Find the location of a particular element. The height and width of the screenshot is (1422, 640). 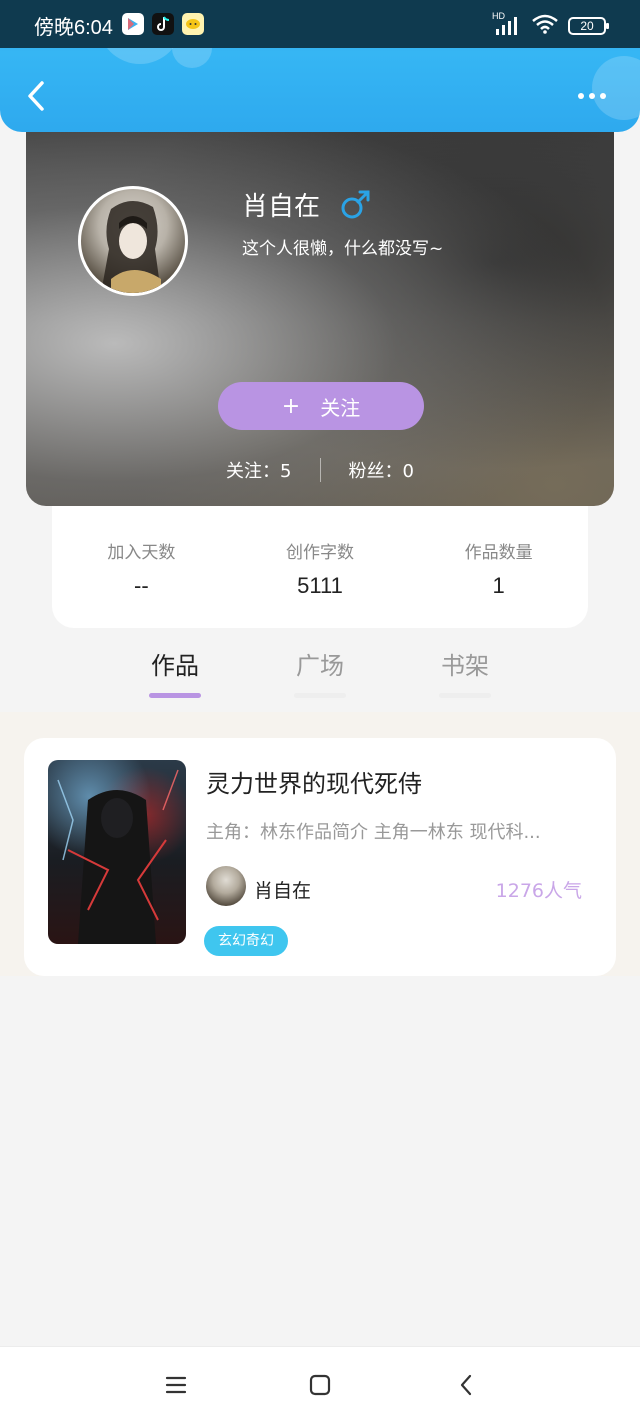

stat-value: 1 is located at coordinates (498, 585).